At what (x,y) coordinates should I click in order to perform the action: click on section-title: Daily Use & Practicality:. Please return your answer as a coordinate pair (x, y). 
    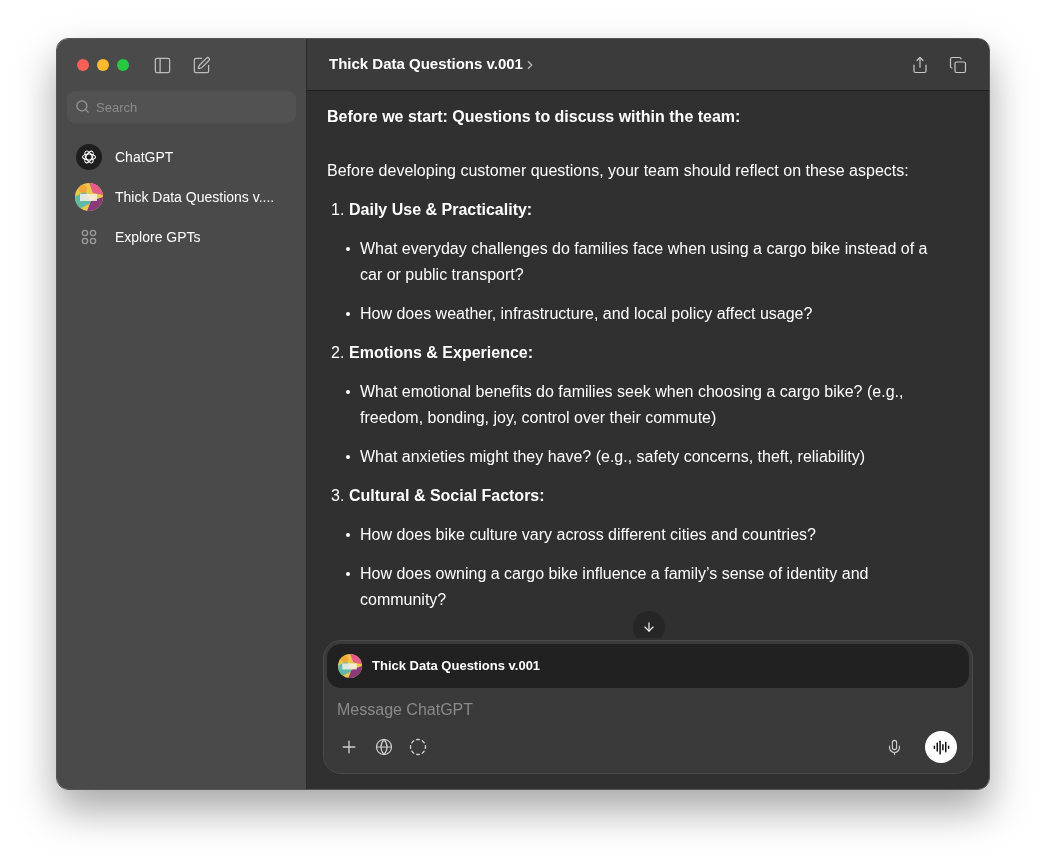
    Looking at the image, I should click on (441, 210).